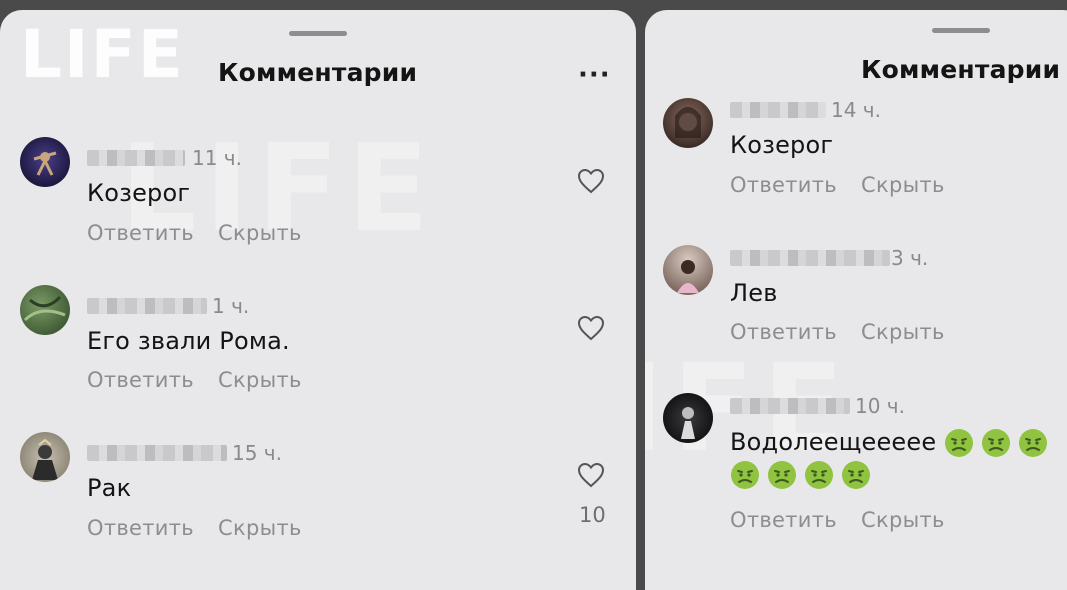  What do you see at coordinates (754, 293) in the screenshot?
I see `comment-text: Лев` at bounding box center [754, 293].